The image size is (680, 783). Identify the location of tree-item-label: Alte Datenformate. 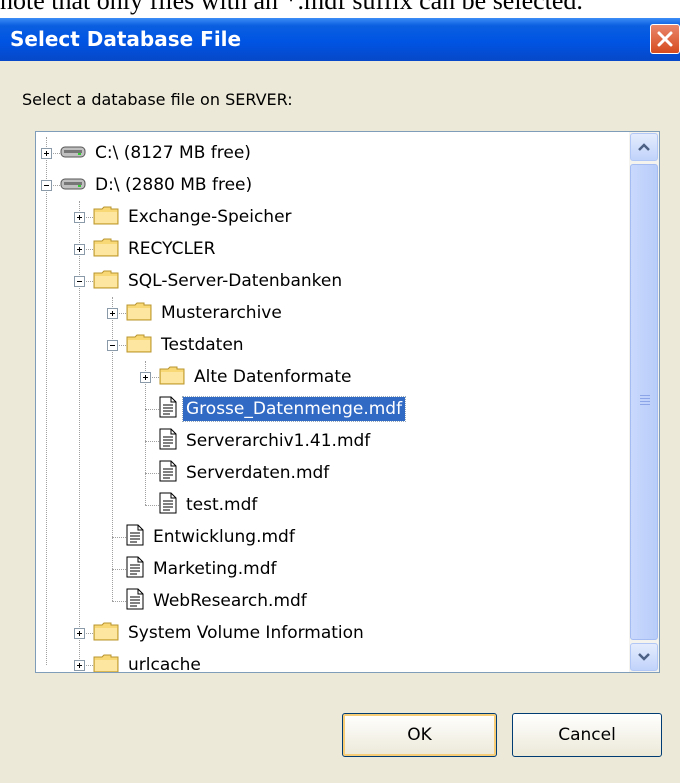
(273, 377).